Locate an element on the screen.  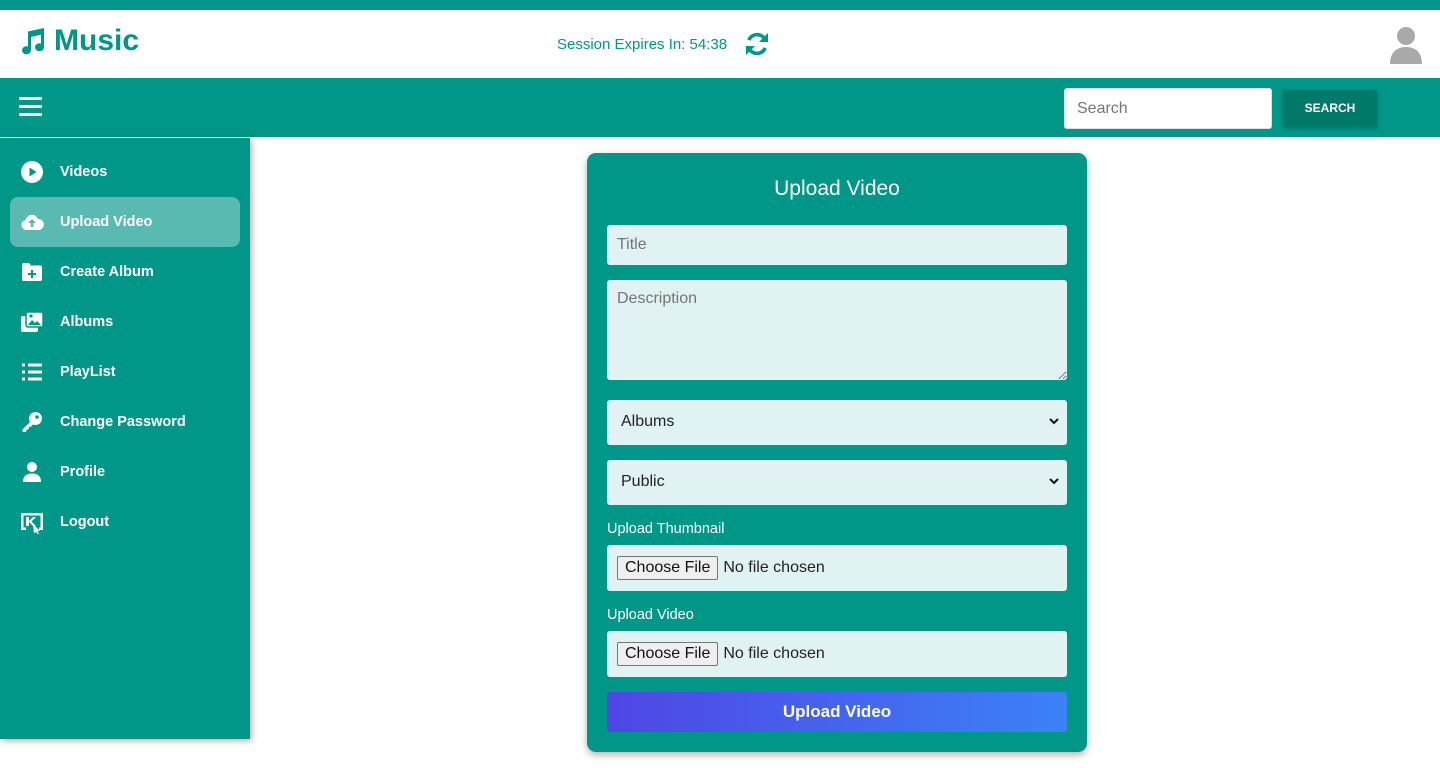
music-note-icon is located at coordinates (33, 41).